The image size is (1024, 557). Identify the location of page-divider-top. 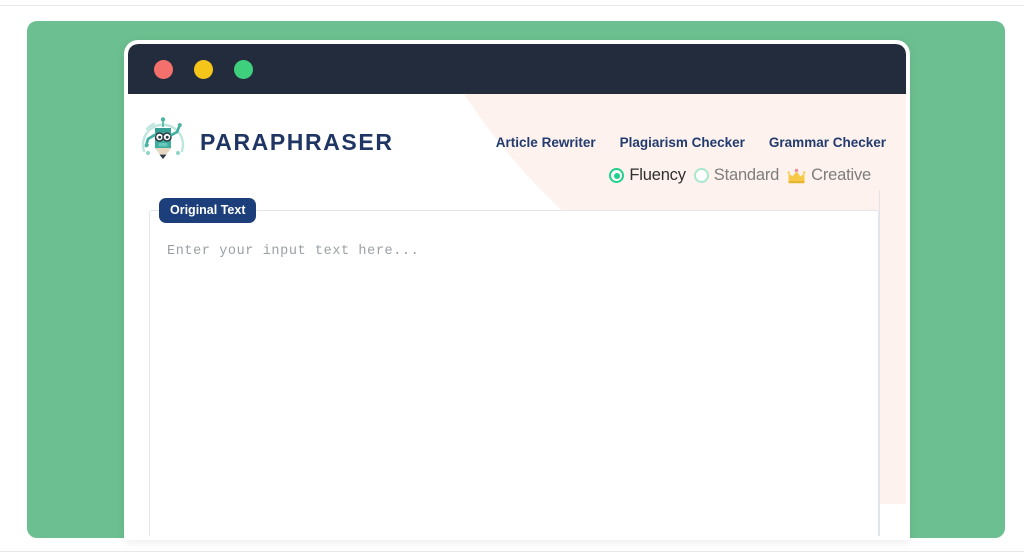
(512, 5).